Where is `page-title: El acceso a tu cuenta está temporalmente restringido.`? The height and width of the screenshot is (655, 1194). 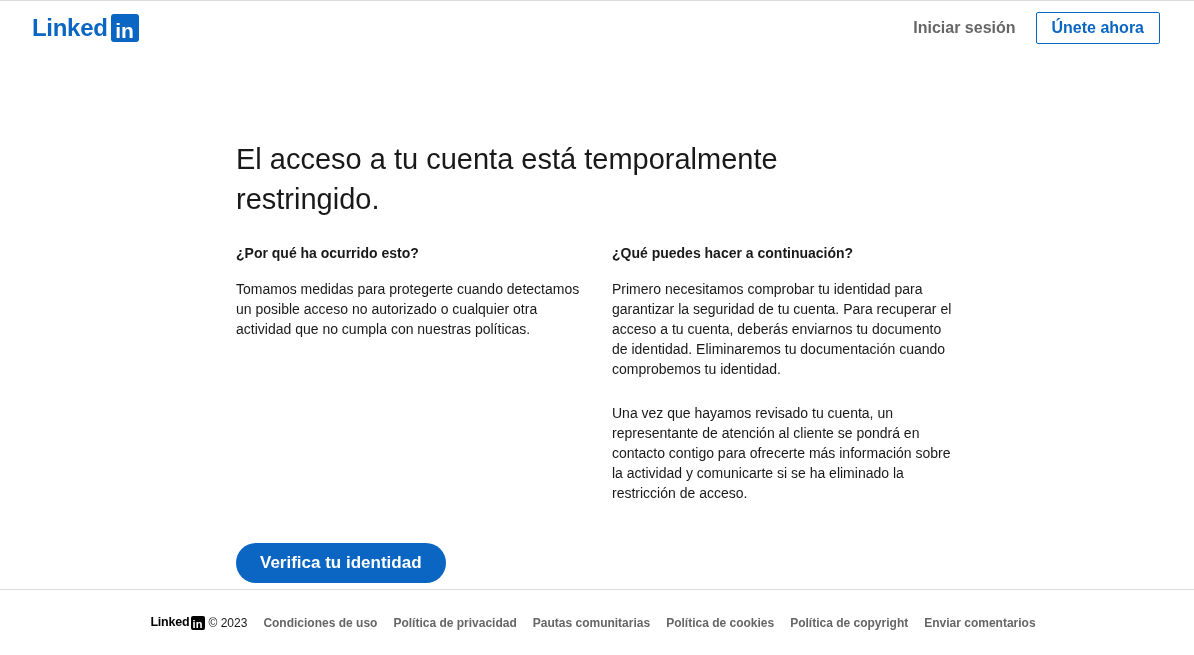 page-title: El acceso a tu cuenta está temporalmente restringido. is located at coordinates (507, 179).